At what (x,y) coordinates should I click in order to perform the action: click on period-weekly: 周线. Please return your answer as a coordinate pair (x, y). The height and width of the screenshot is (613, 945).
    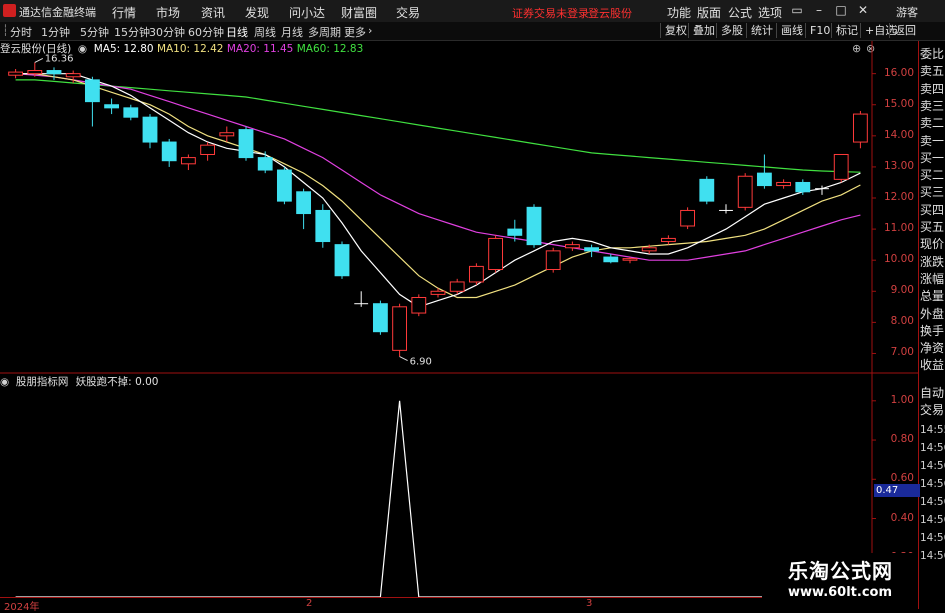
    Looking at the image, I should click on (265, 32).